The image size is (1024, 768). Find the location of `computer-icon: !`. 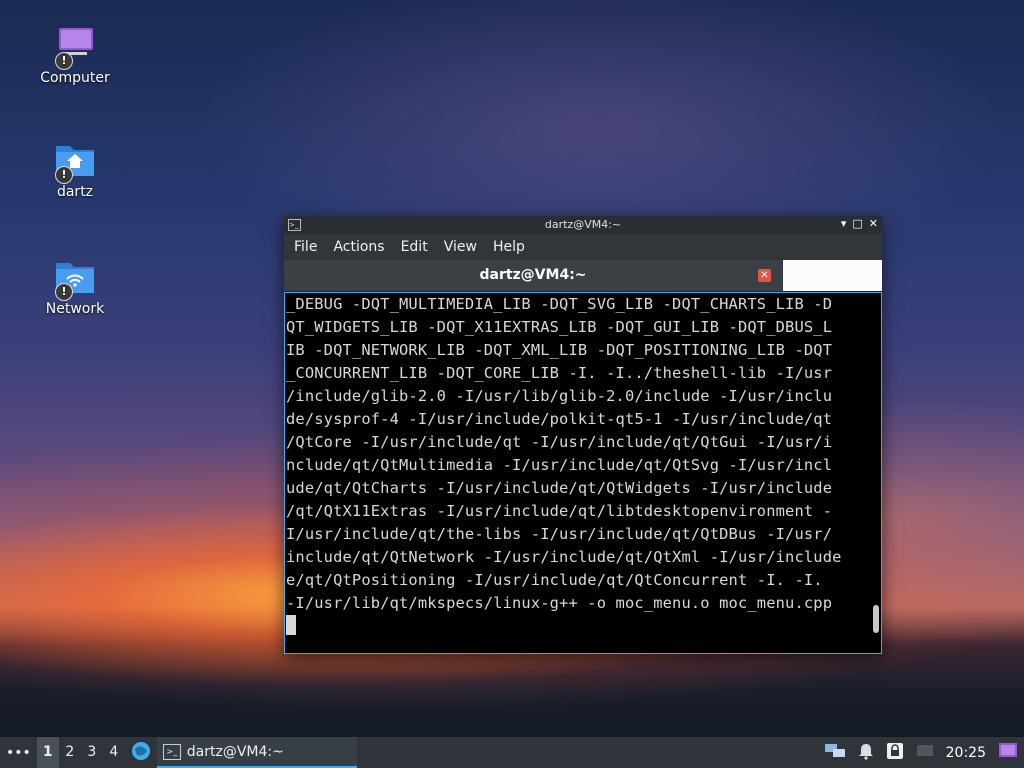

computer-icon: ! is located at coordinates (75, 48).